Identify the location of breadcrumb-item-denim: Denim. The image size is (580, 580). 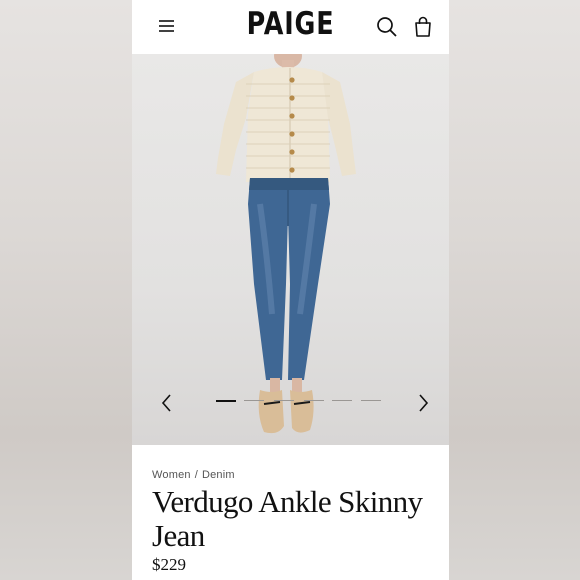
(218, 475).